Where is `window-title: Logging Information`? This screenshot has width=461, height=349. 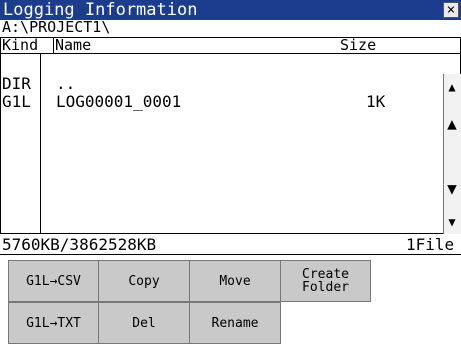 window-title: Logging Information is located at coordinates (100, 10).